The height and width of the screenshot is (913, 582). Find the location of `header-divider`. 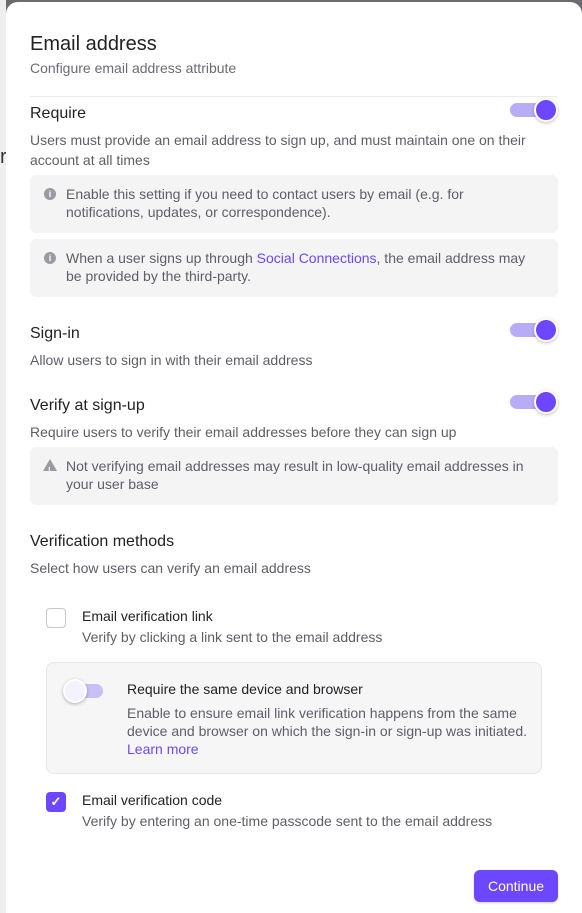

header-divider is located at coordinates (294, 96).